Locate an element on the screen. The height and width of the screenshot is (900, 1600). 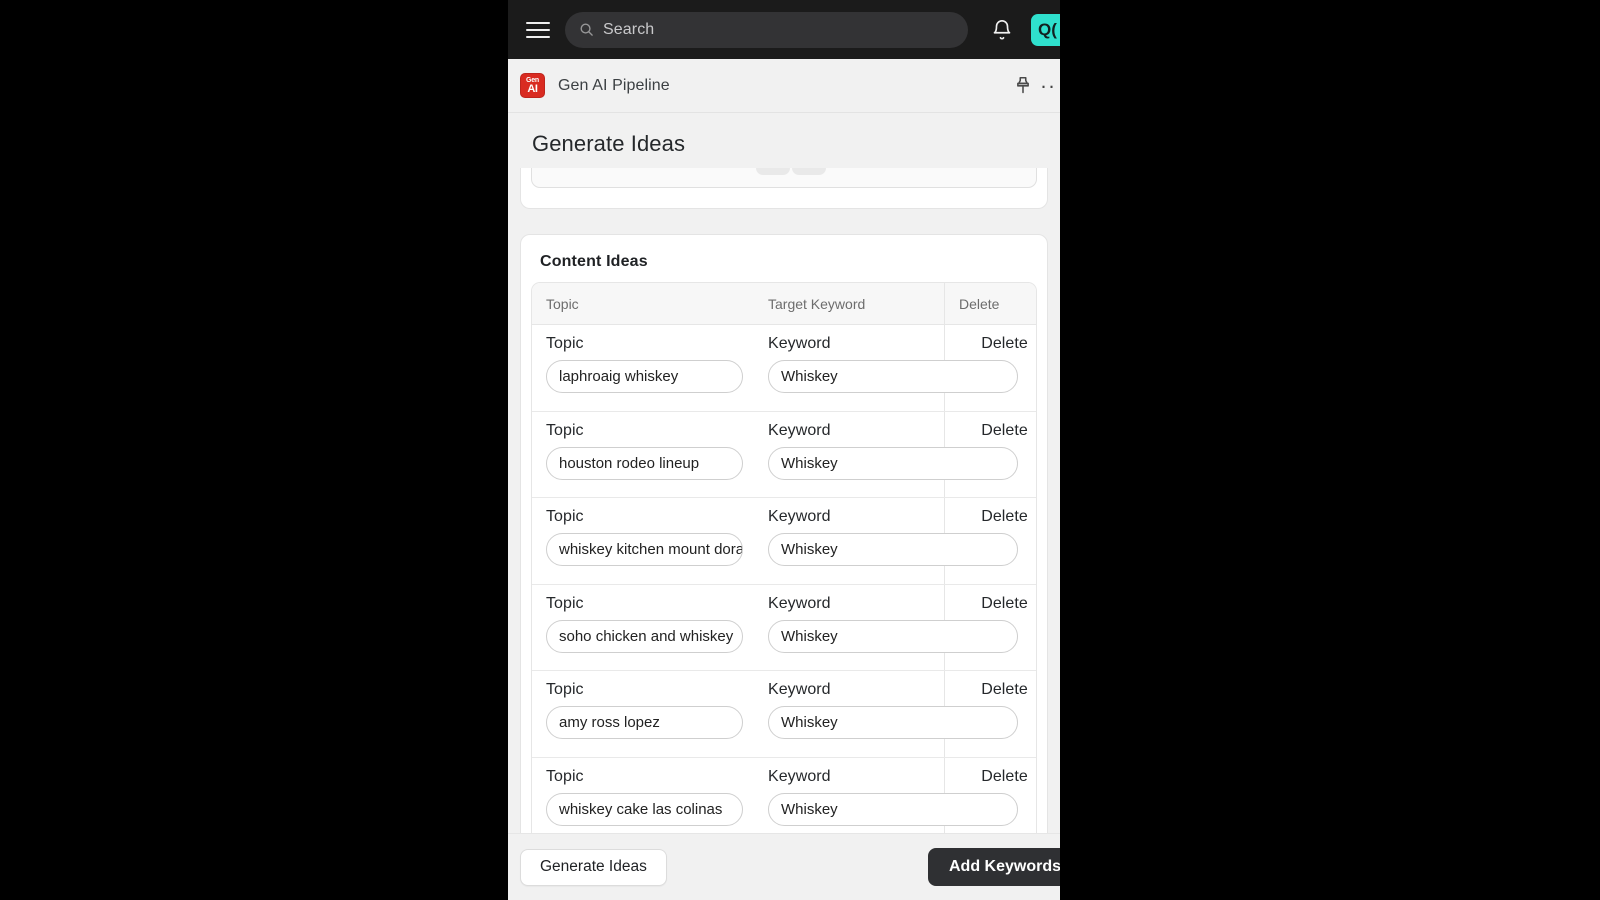
column-header-target-keyword: Target Keyword is located at coordinates (817, 303).